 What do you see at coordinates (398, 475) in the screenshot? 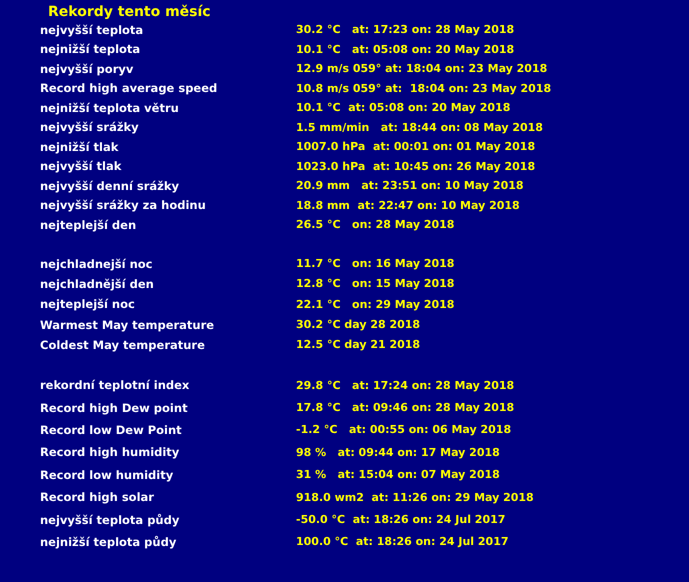
I see `record-value: 31 % at: 15:04 on: 07 May 2018` at bounding box center [398, 475].